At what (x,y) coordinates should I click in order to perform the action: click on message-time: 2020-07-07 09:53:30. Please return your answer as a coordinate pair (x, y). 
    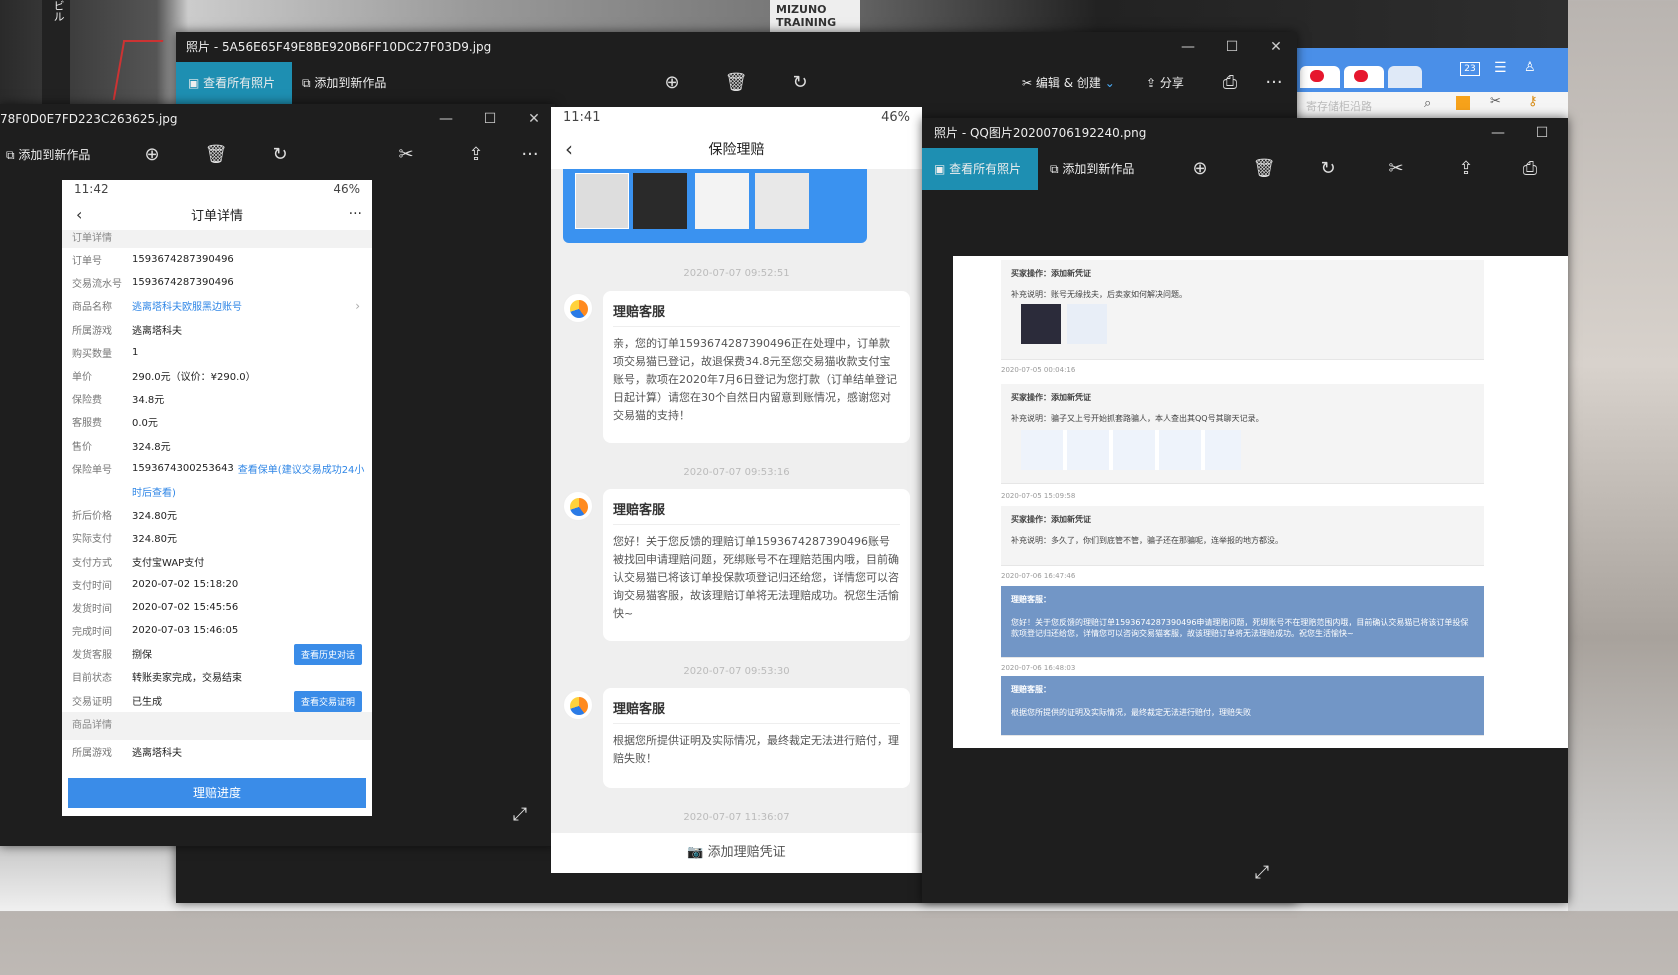
    Looking at the image, I should click on (736, 671).